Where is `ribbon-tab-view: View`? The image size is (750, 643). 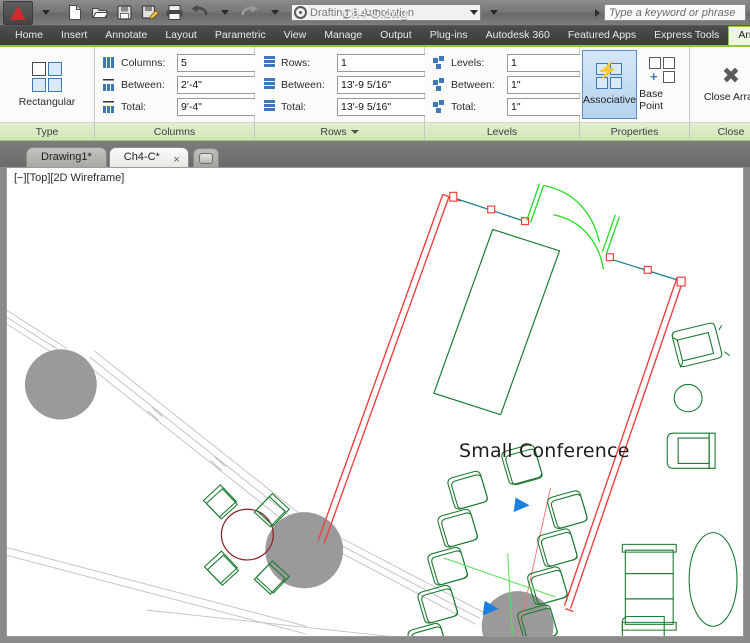
ribbon-tab-view: View is located at coordinates (295, 35).